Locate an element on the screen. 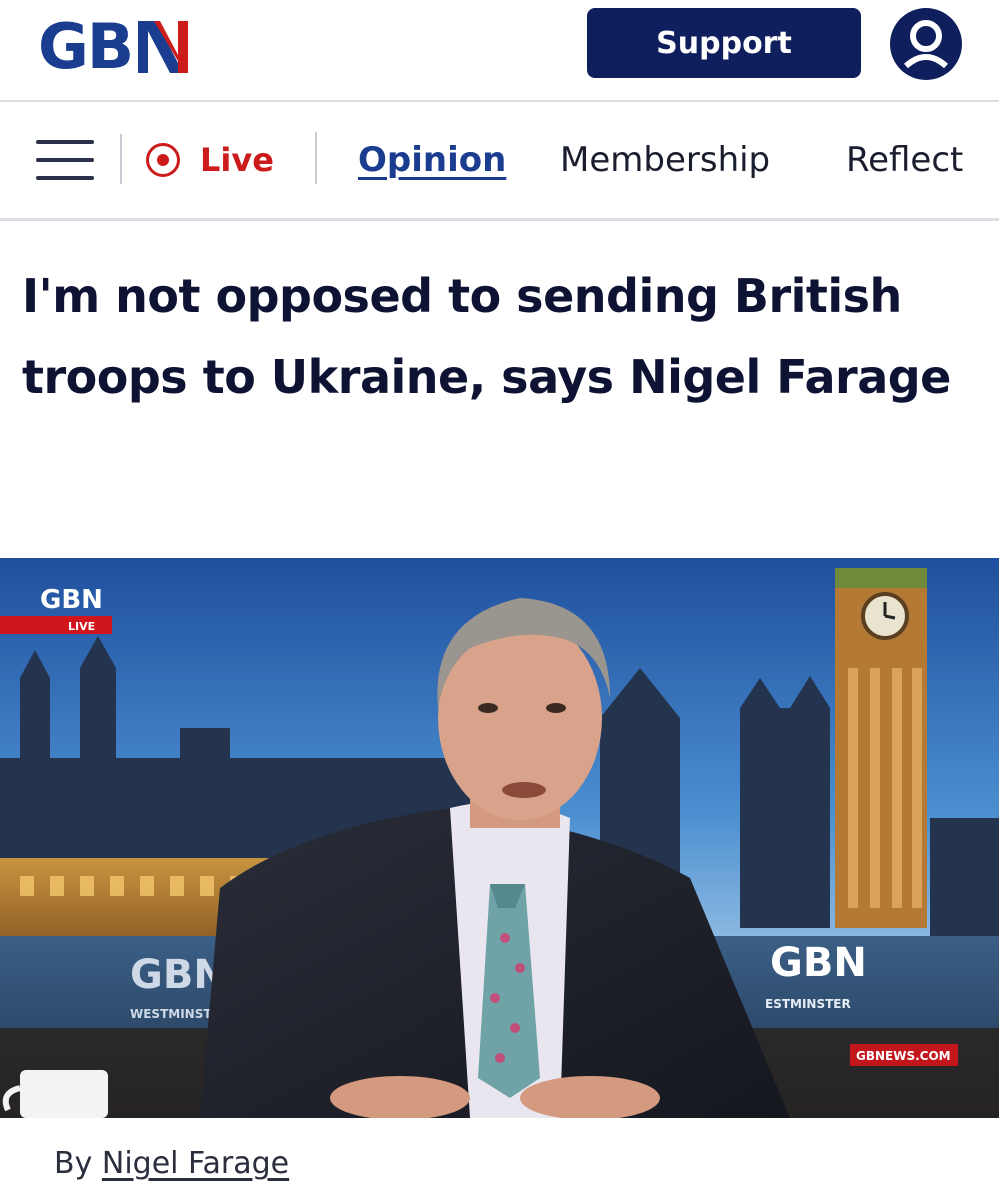 This screenshot has height=1200, width=999. article-byline: By Nigel Farage is located at coordinates (171, 1163).